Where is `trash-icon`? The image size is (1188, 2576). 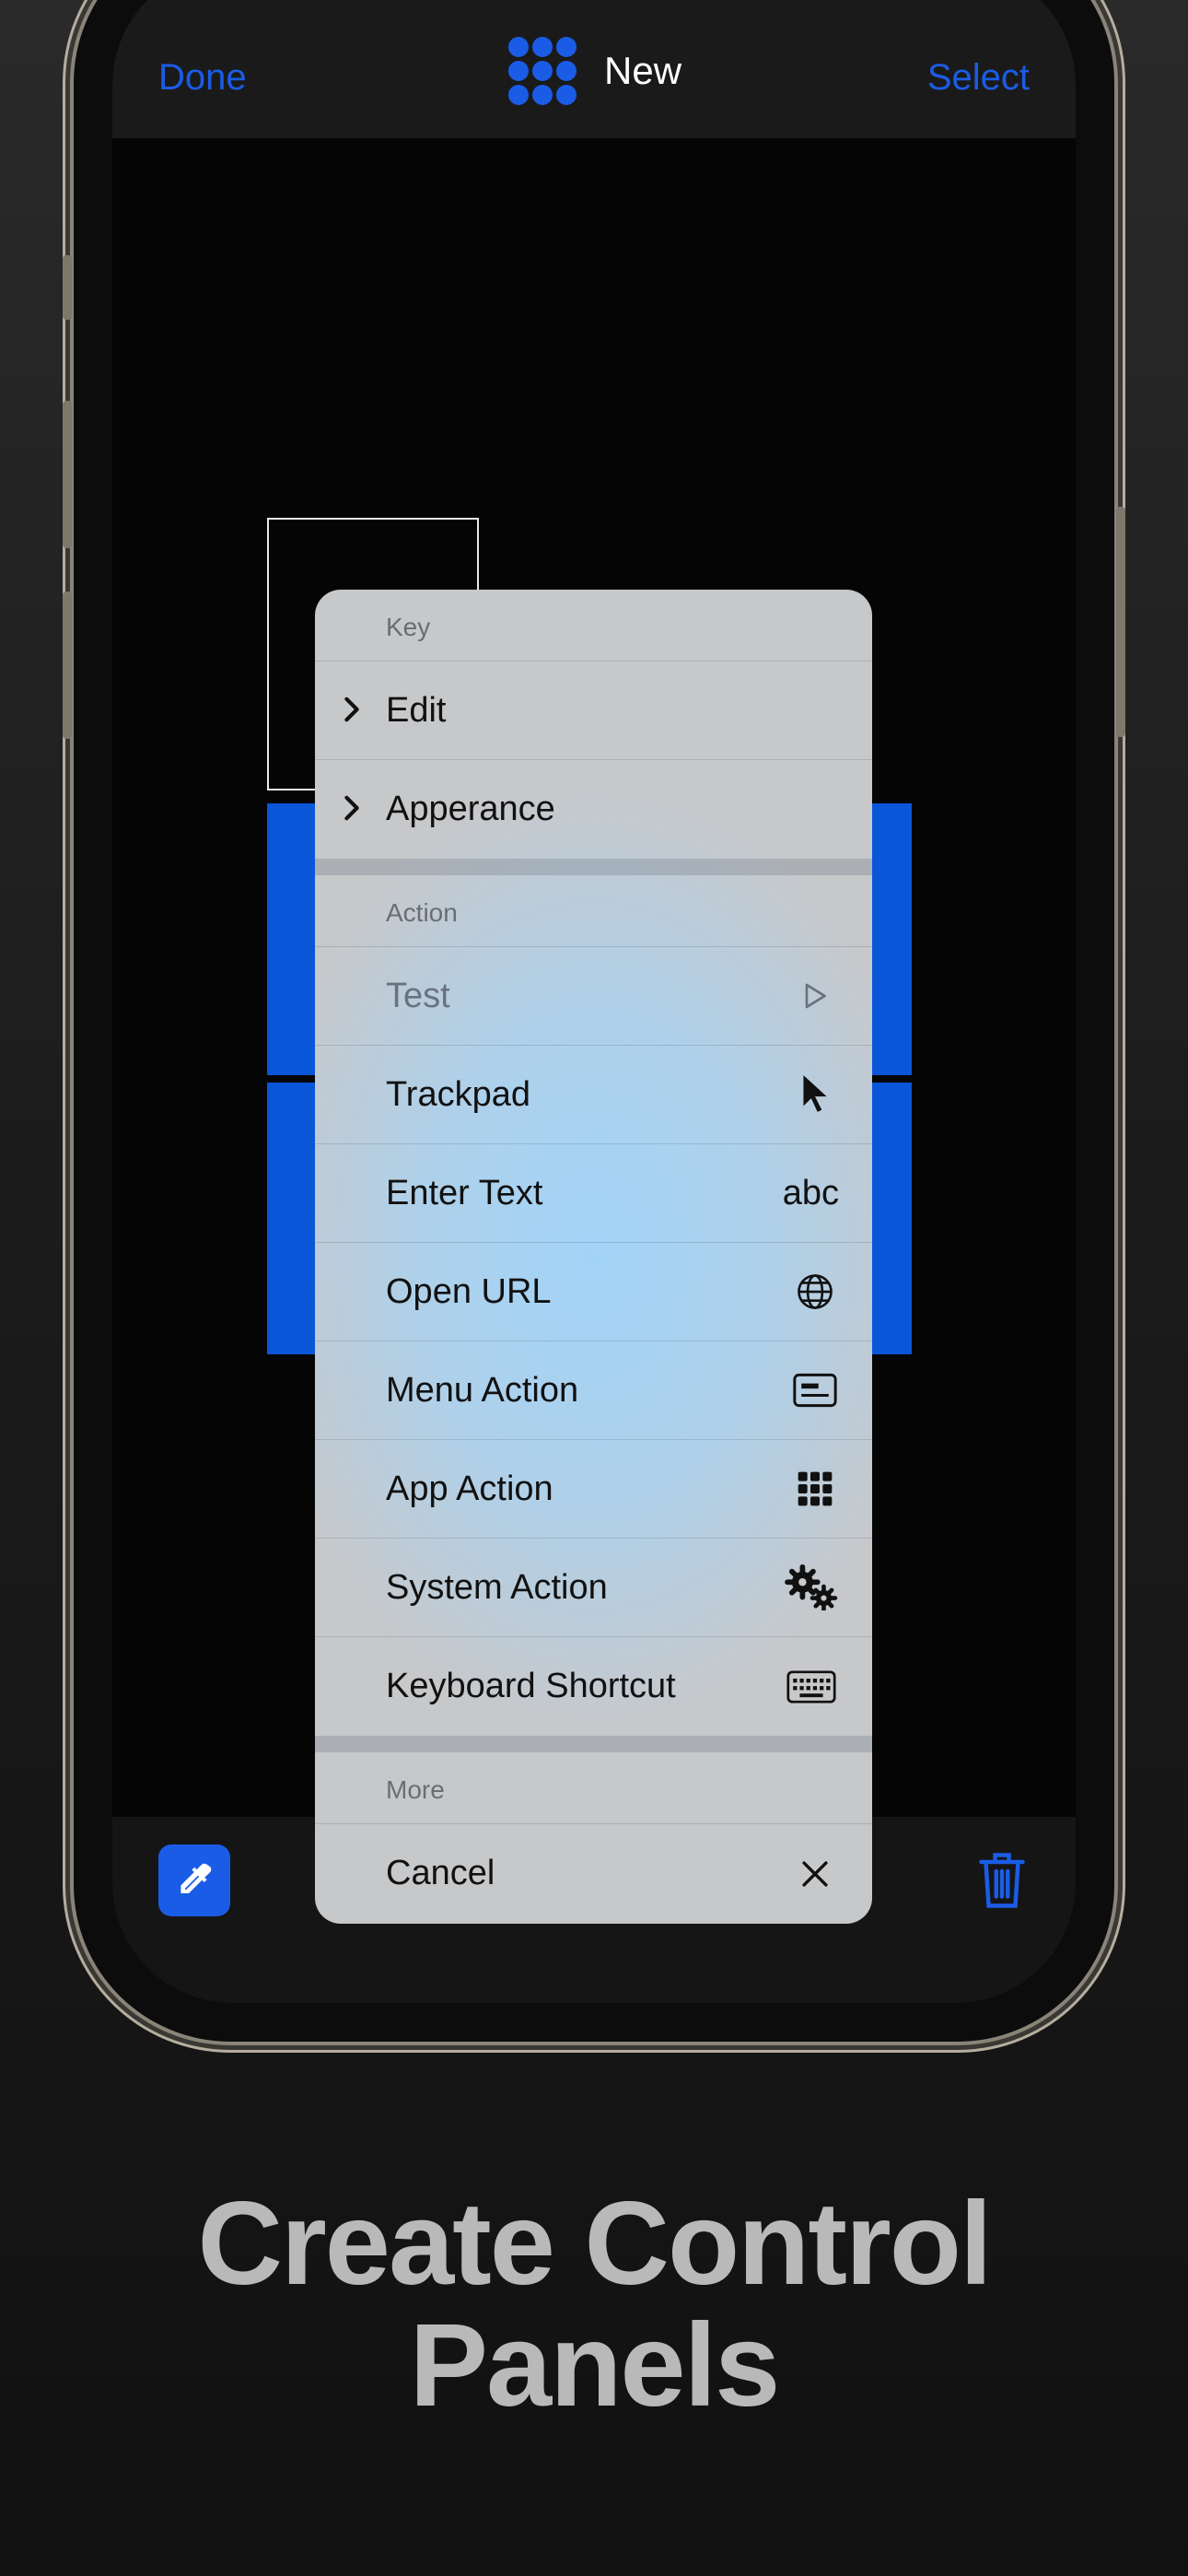 trash-icon is located at coordinates (1002, 1880).